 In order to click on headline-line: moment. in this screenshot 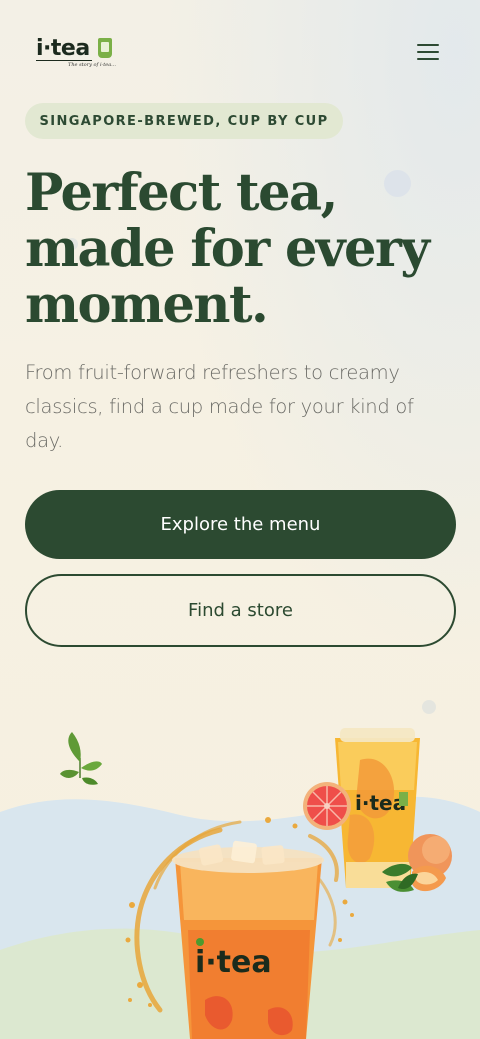, I will do `click(147, 305)`.